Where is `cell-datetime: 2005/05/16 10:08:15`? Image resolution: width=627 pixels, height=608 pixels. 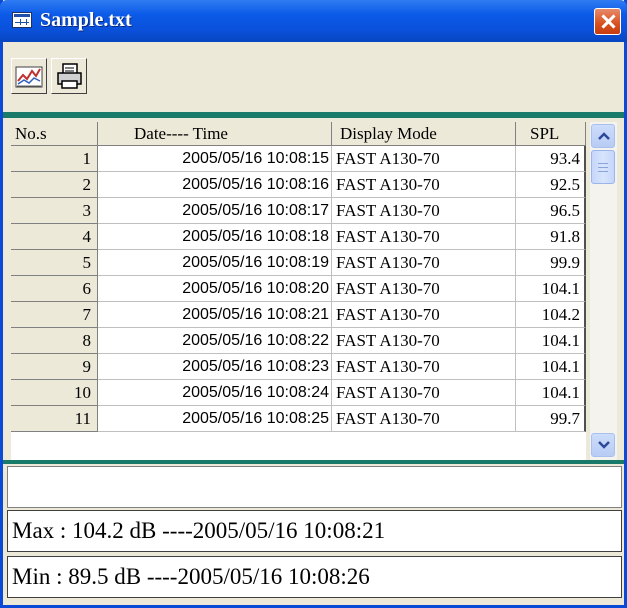
cell-datetime: 2005/05/16 10:08:15 is located at coordinates (215, 159).